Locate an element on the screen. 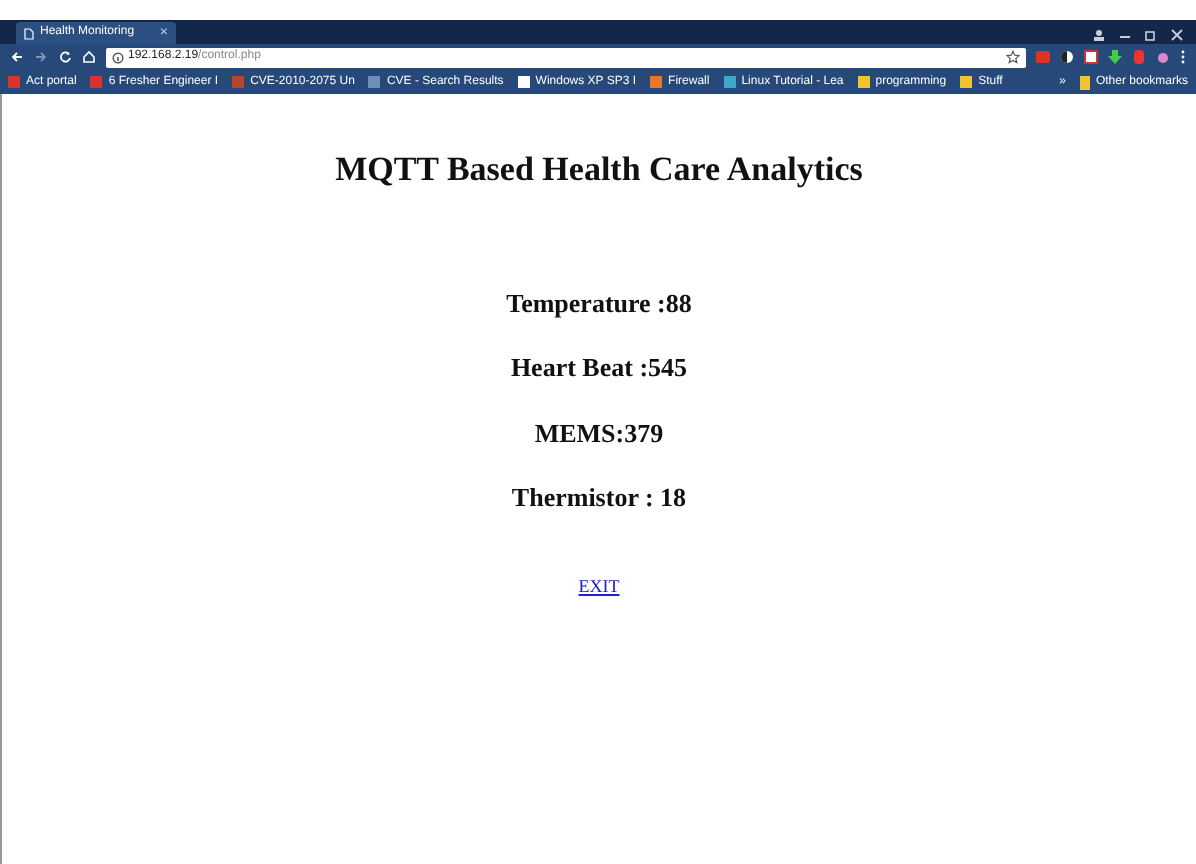 Image resolution: width=1196 pixels, height=864 pixels. page-title: MQTT Based Health Care Analytics is located at coordinates (599, 170).